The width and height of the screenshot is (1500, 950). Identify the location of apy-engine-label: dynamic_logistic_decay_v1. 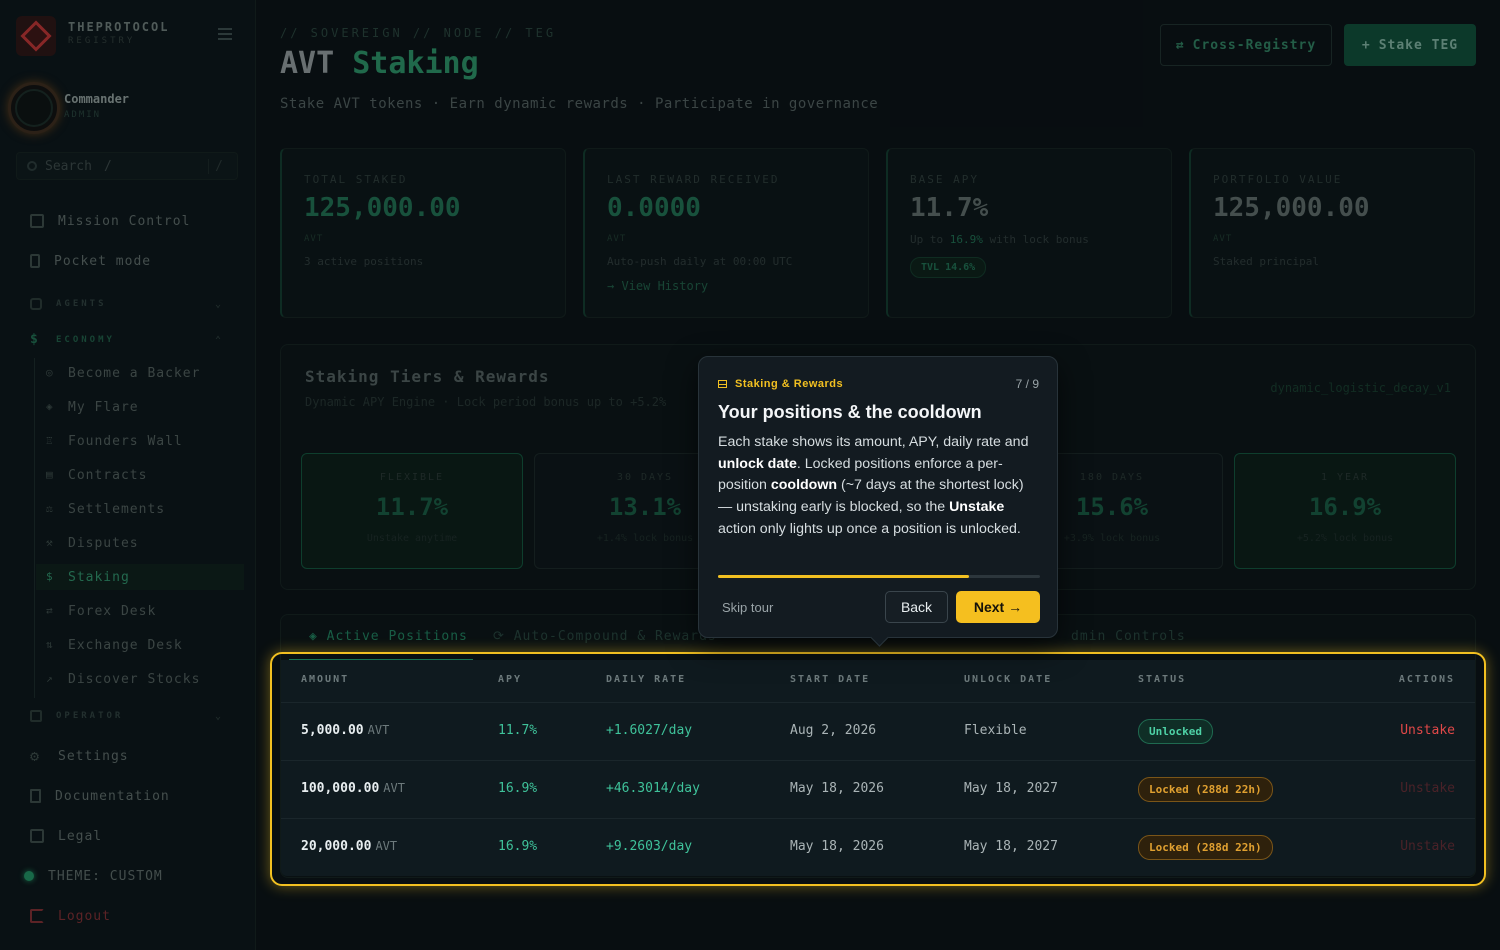
(1360, 388).